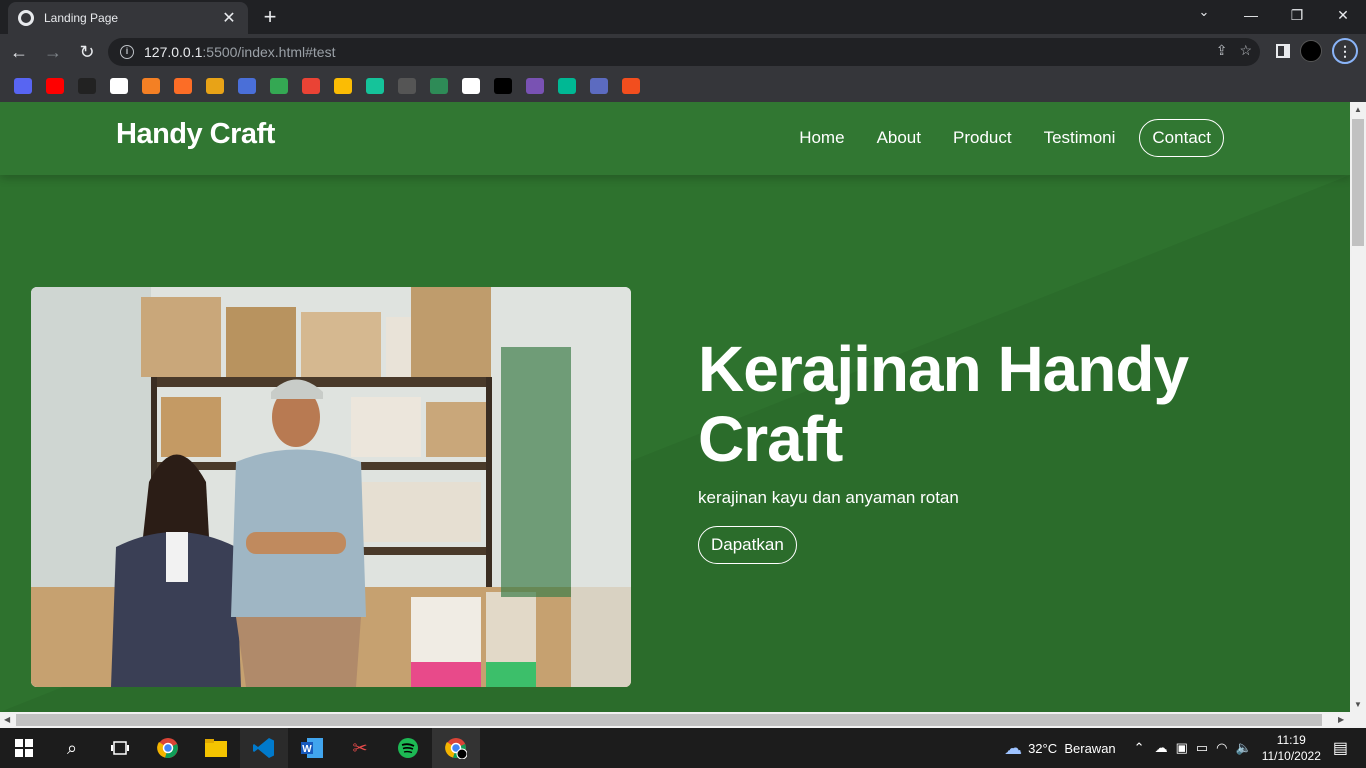  Describe the element at coordinates (899, 138) in the screenshot. I see `nav-about: About` at that location.